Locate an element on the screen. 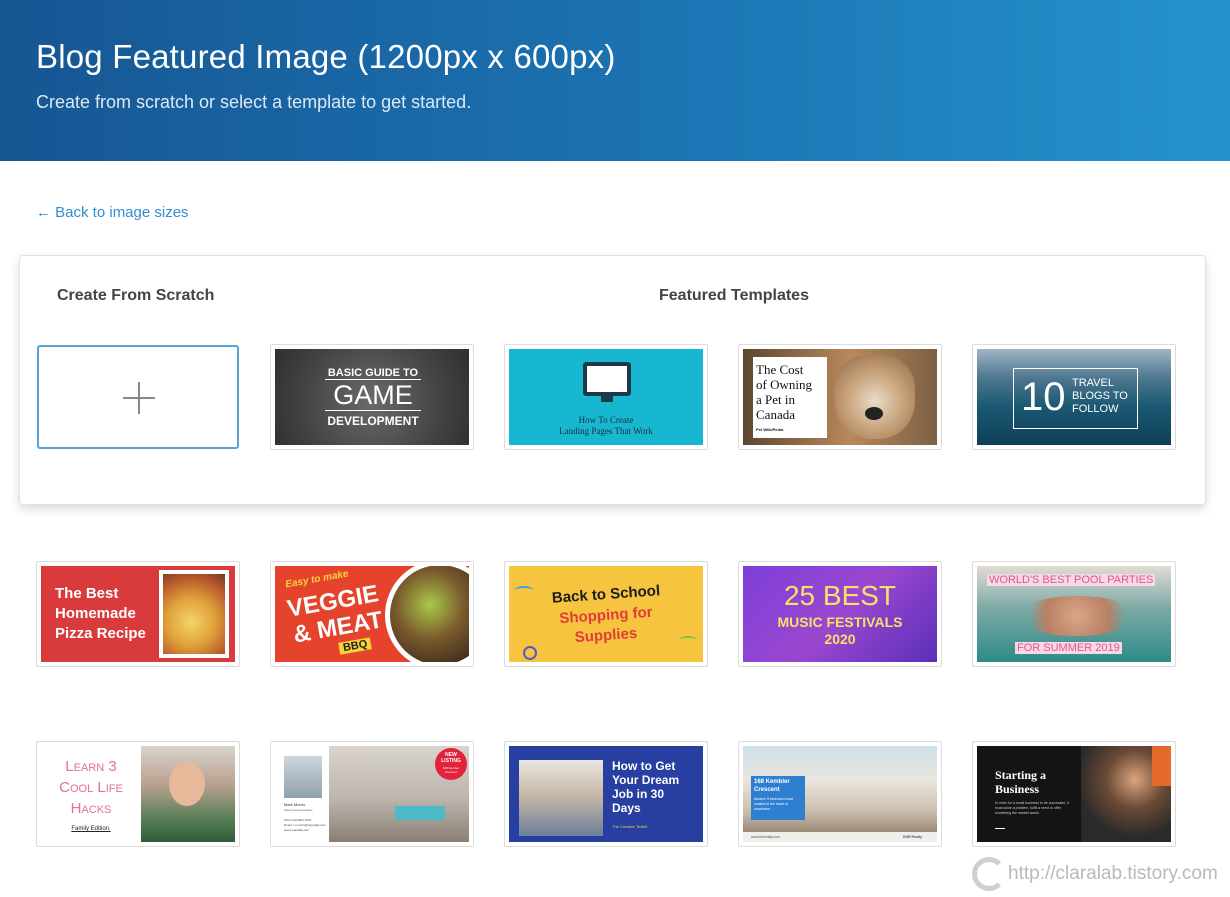 The width and height of the screenshot is (1230, 897). template-text: BASIC GUIDE TO is located at coordinates (373, 373).